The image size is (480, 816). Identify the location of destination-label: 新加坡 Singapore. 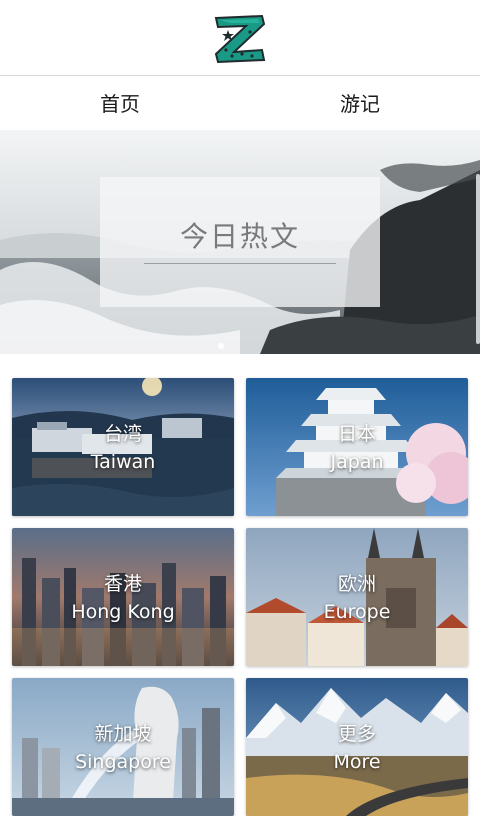
(123, 748).